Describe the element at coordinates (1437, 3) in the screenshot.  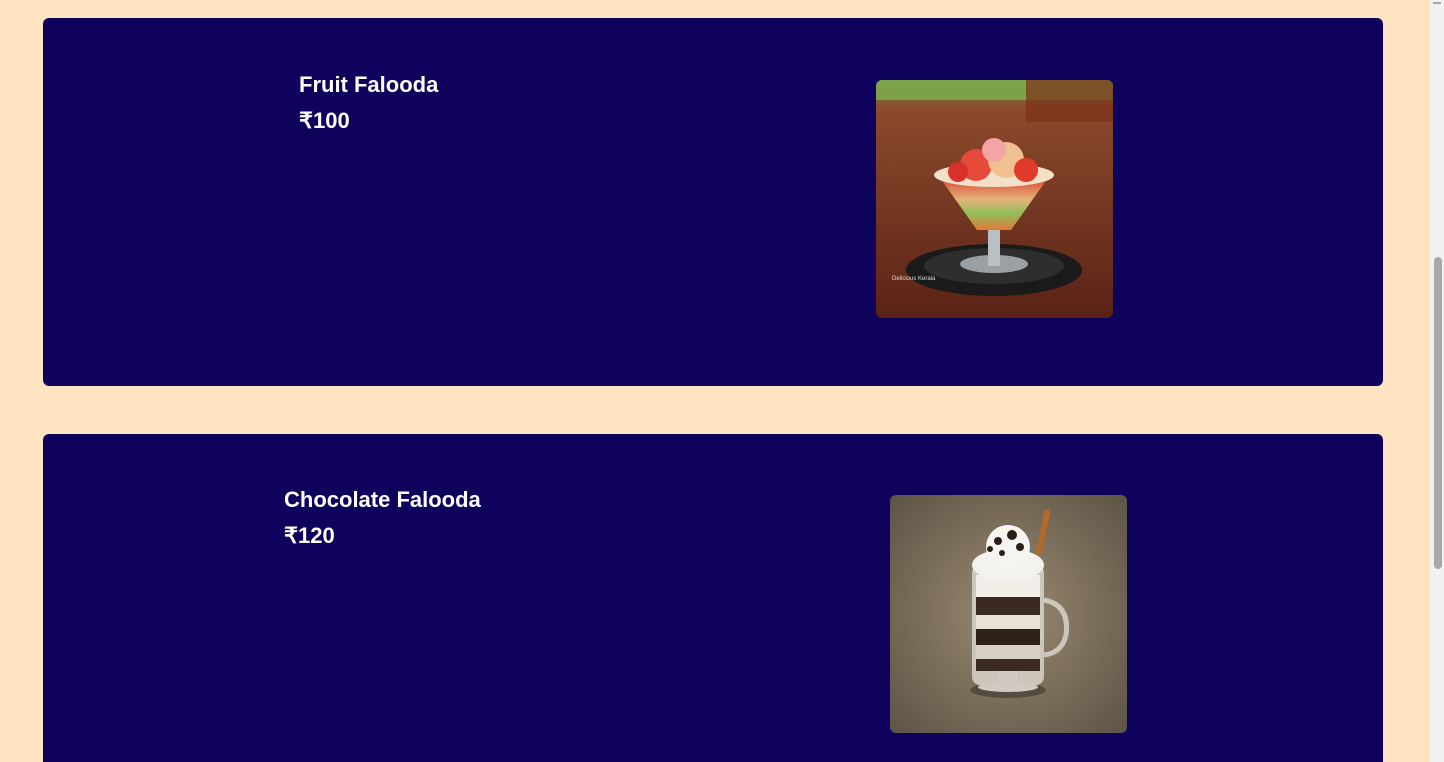
I see `scroll-up-icon` at that location.